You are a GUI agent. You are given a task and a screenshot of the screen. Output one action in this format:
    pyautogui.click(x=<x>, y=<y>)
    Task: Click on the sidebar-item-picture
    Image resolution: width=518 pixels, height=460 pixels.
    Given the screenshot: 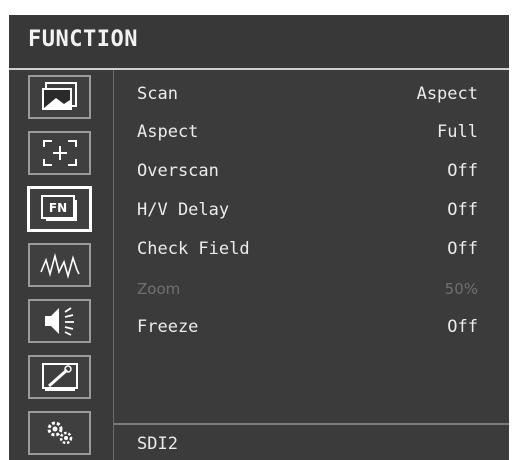 What is the action you would take?
    pyautogui.click(x=59, y=97)
    